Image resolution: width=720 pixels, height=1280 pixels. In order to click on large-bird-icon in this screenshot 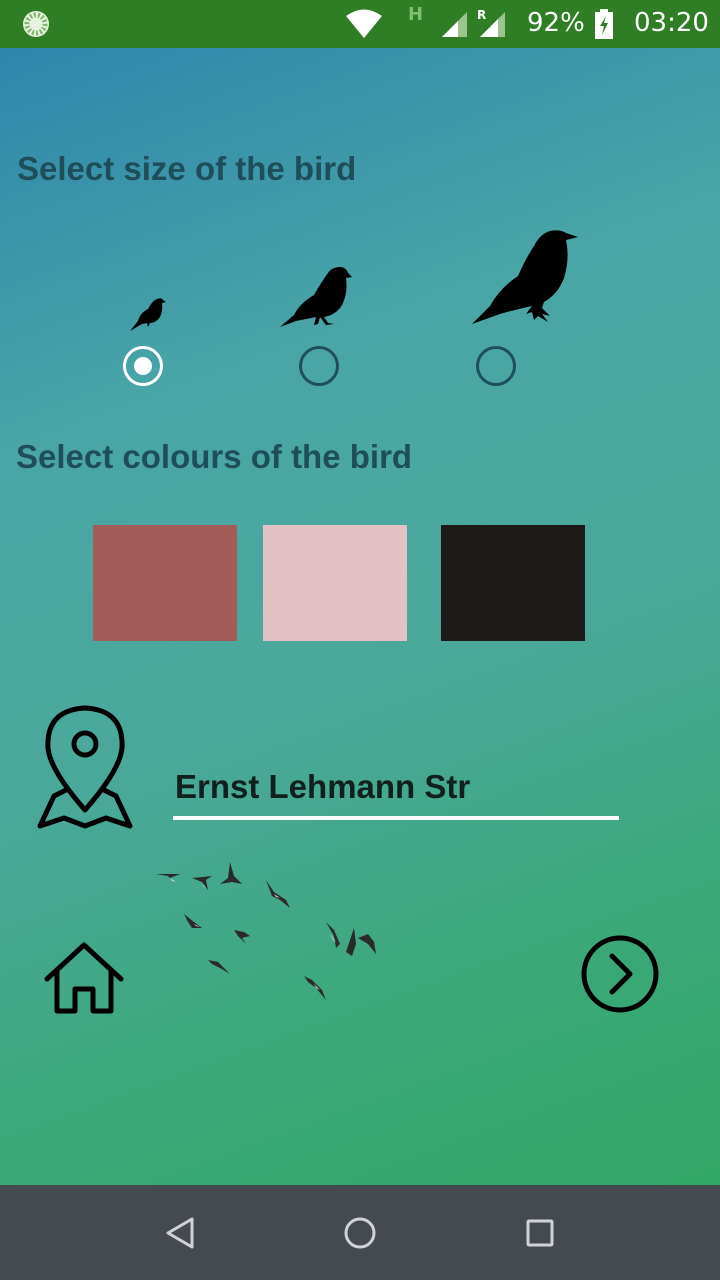, I will do `click(525, 278)`.